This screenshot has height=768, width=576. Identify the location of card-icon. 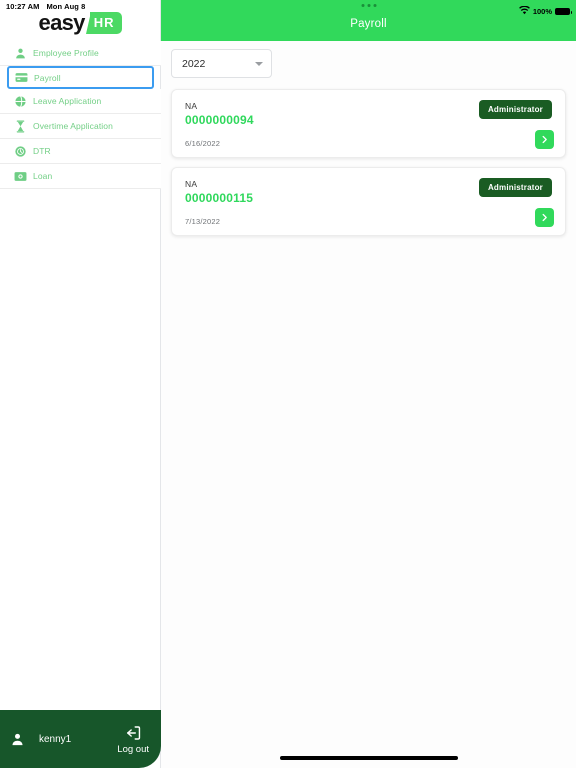
(21, 77).